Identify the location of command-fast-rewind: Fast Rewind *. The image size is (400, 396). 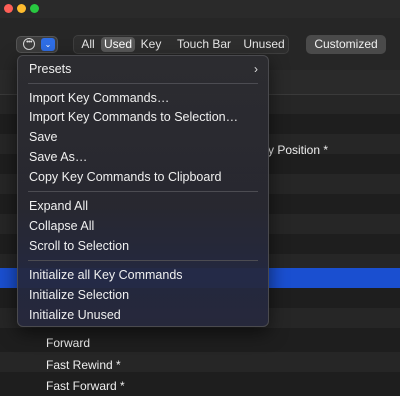
(83, 365).